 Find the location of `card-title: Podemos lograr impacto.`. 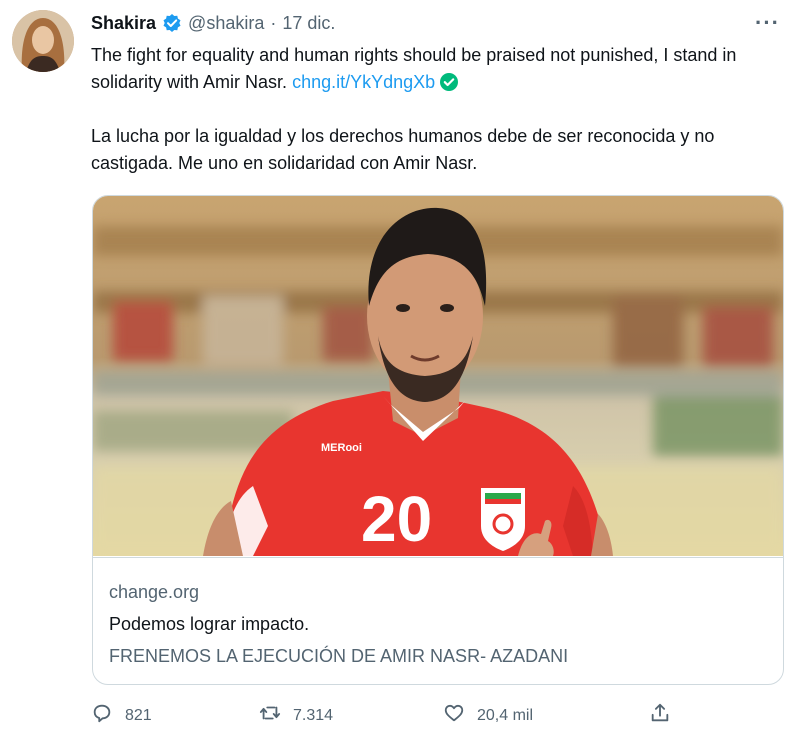

card-title: Podemos lograr impacto. is located at coordinates (209, 624).